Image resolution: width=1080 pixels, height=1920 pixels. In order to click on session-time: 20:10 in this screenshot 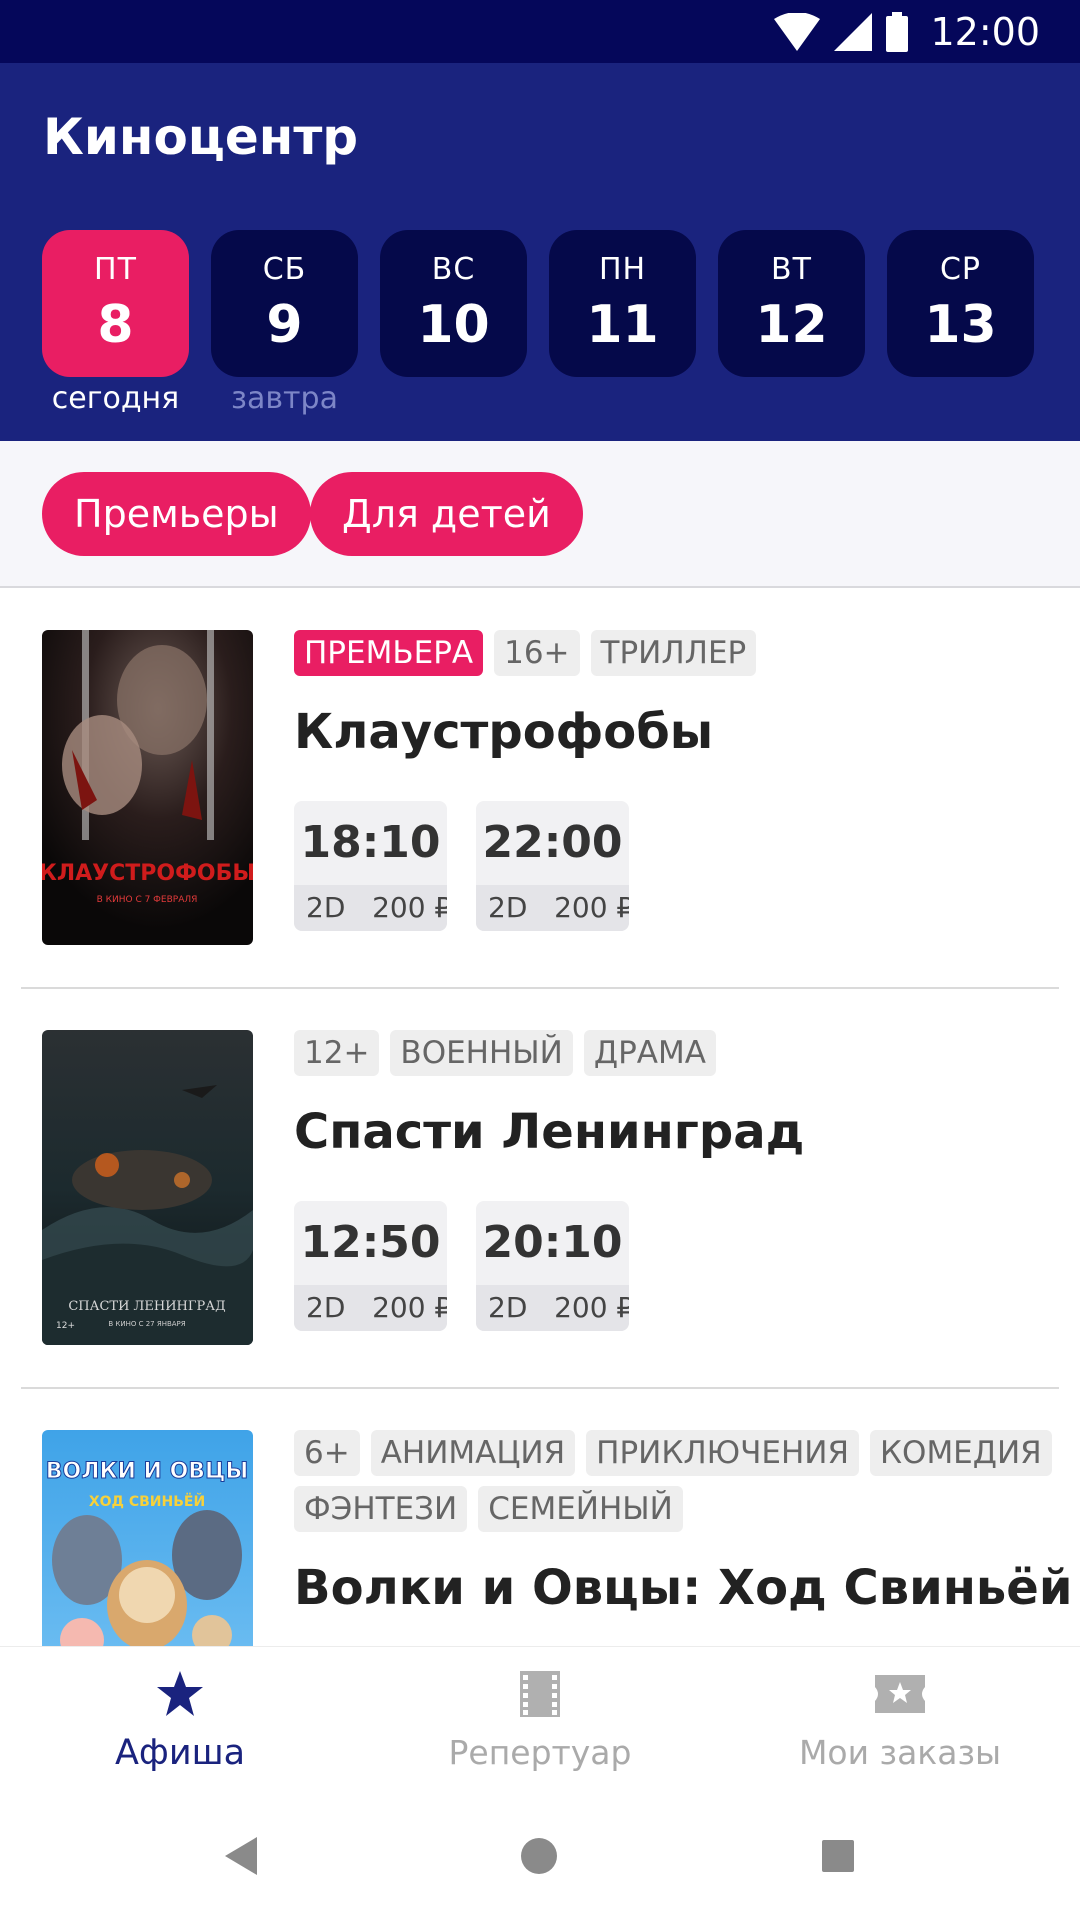, I will do `click(552, 1242)`.